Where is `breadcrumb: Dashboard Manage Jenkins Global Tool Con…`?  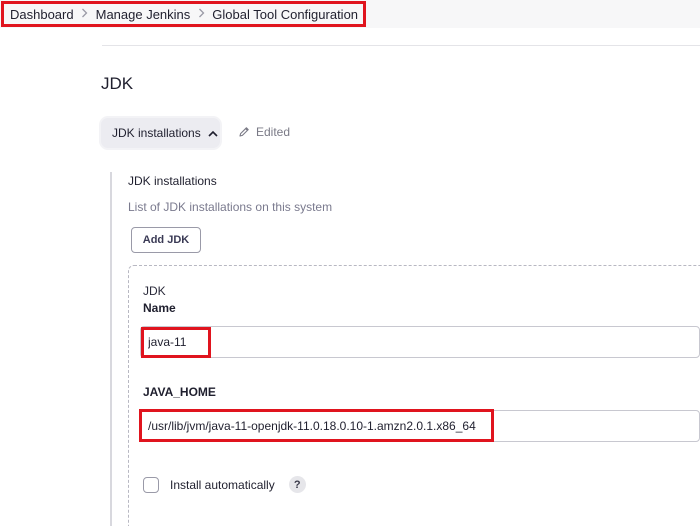
breadcrumb: Dashboard Manage Jenkins Global Tool Con… is located at coordinates (183, 14).